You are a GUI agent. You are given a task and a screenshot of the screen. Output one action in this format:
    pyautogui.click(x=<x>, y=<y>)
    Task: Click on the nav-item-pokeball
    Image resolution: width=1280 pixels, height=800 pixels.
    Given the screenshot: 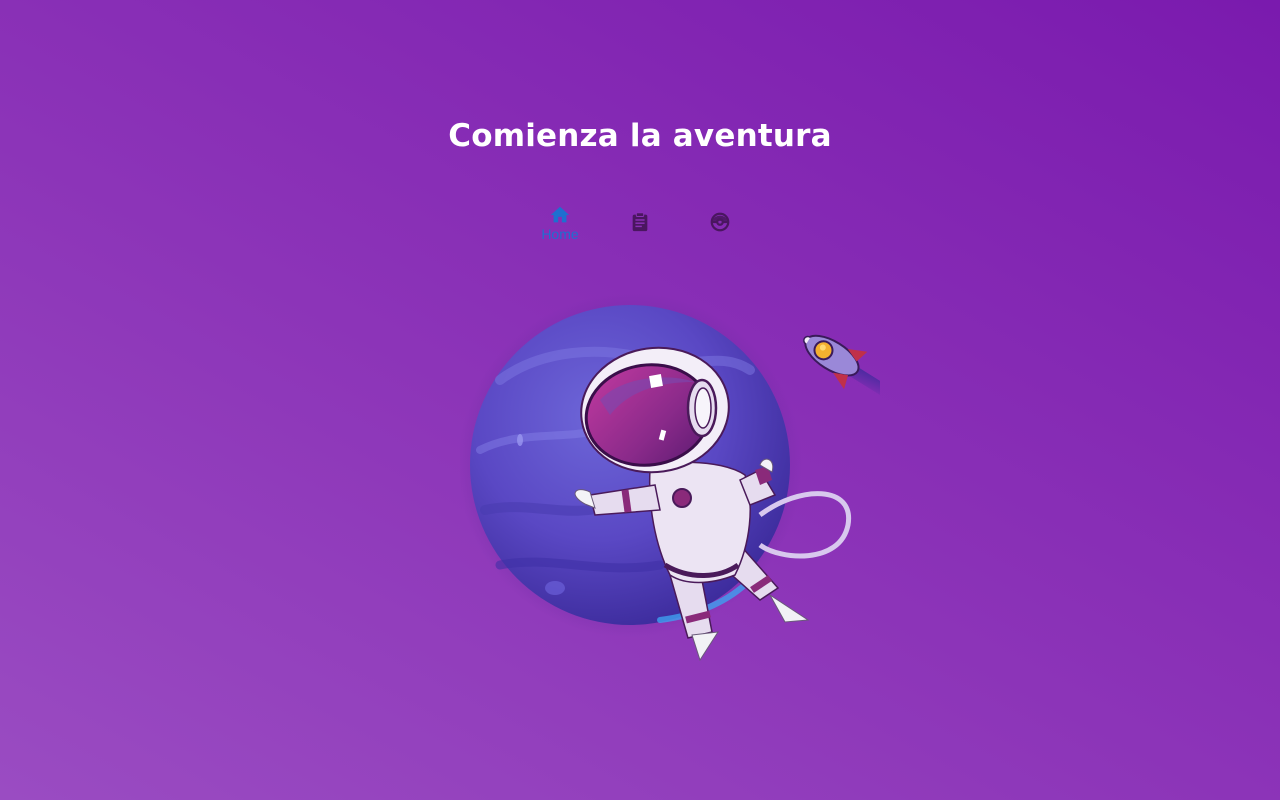 What is the action you would take?
    pyautogui.click(x=720, y=223)
    